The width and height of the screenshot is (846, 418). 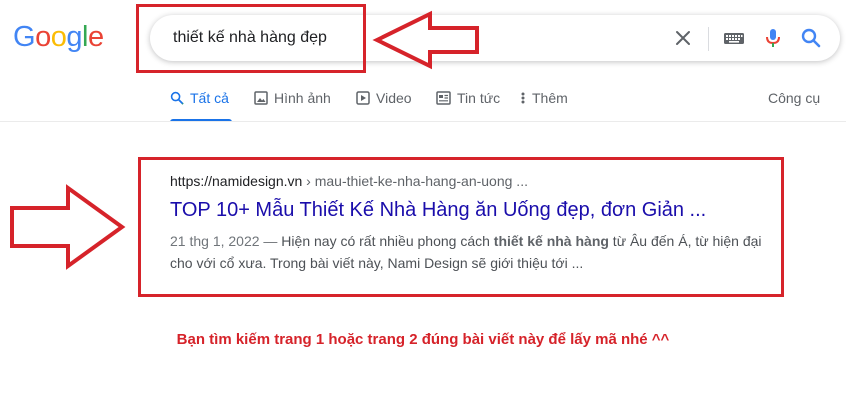 I want to click on query-highlight-box, so click(x=251, y=38).